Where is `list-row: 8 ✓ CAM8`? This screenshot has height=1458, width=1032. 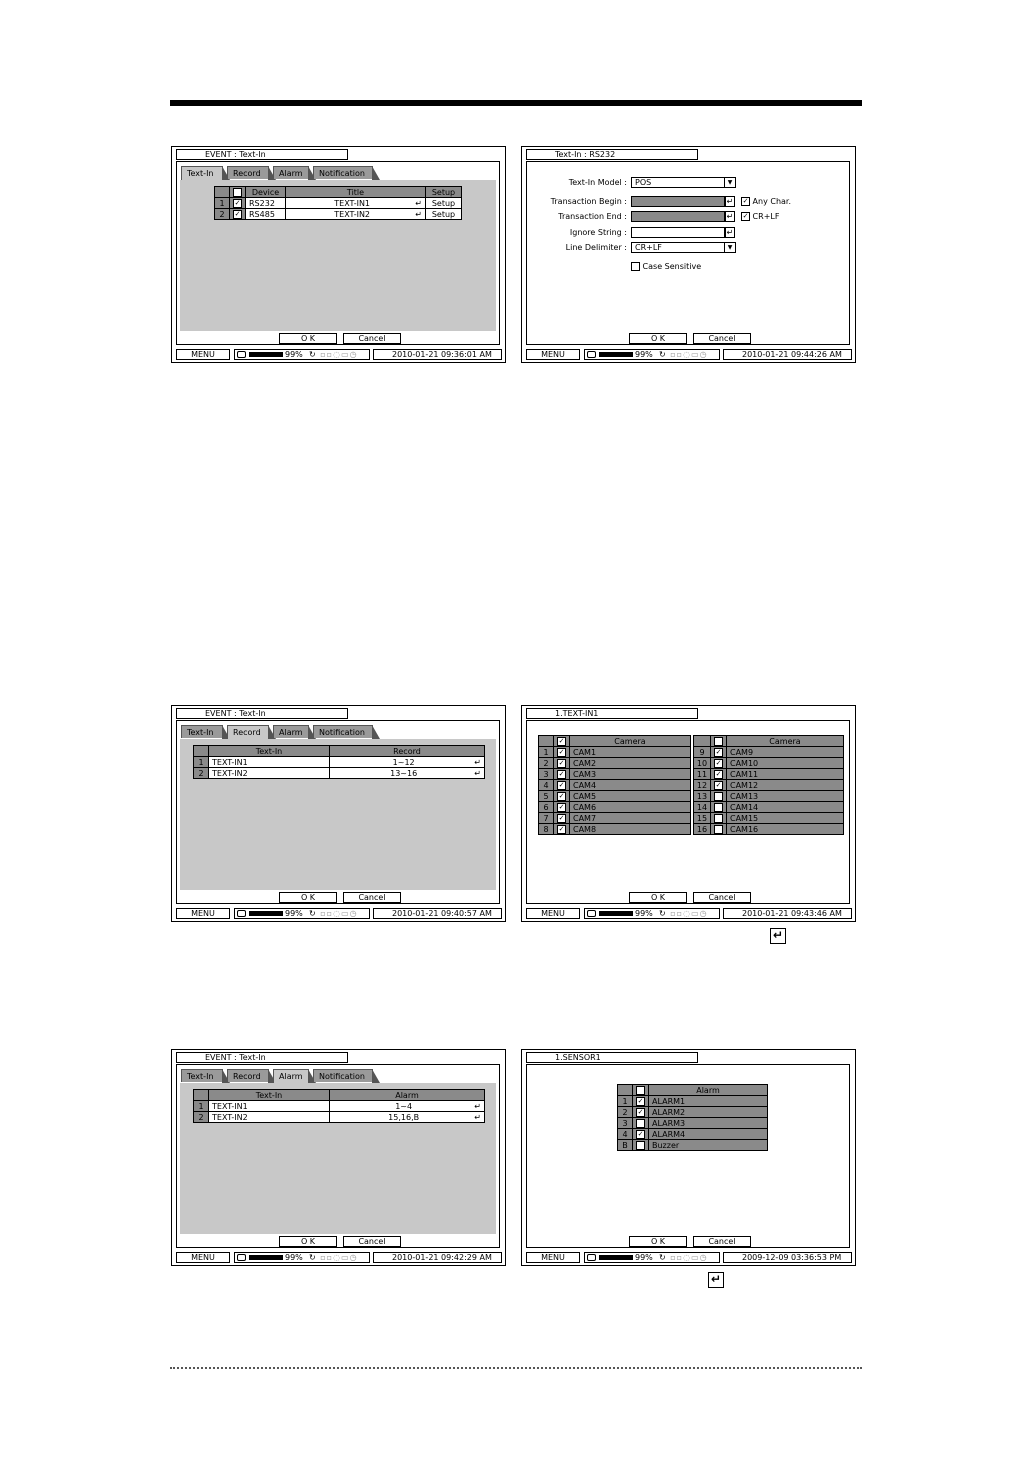
list-row: 8 ✓ CAM8 is located at coordinates (614, 829).